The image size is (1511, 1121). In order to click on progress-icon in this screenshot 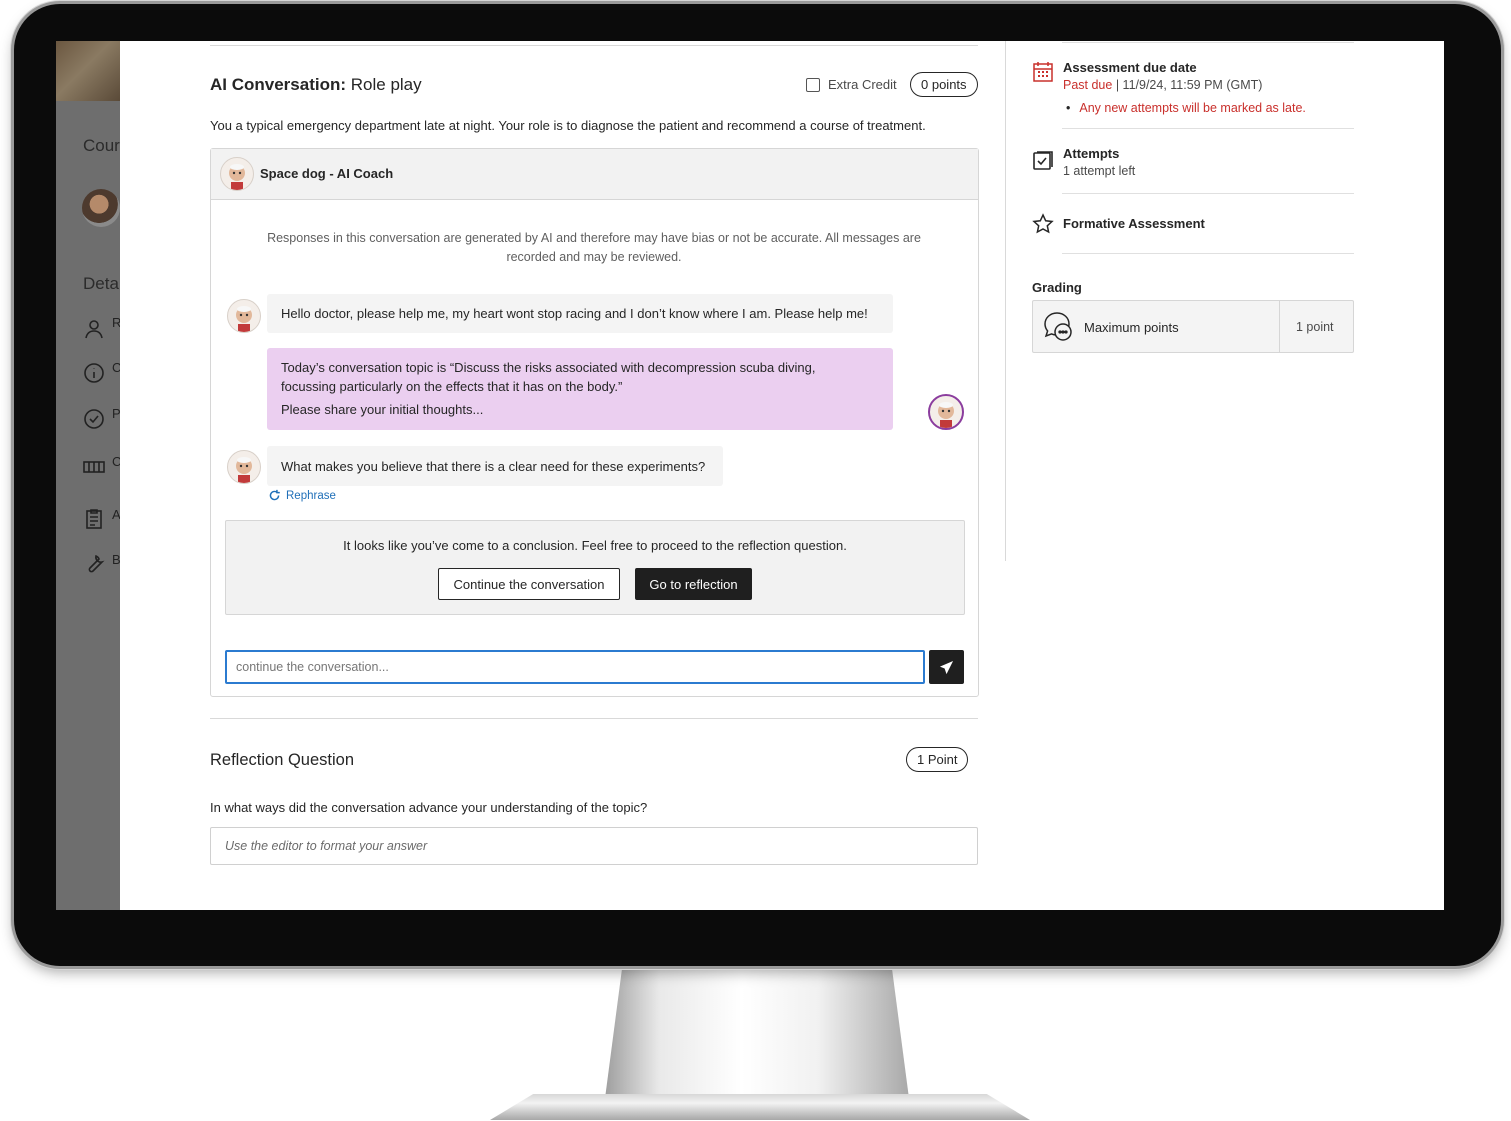, I will do `click(94, 419)`.